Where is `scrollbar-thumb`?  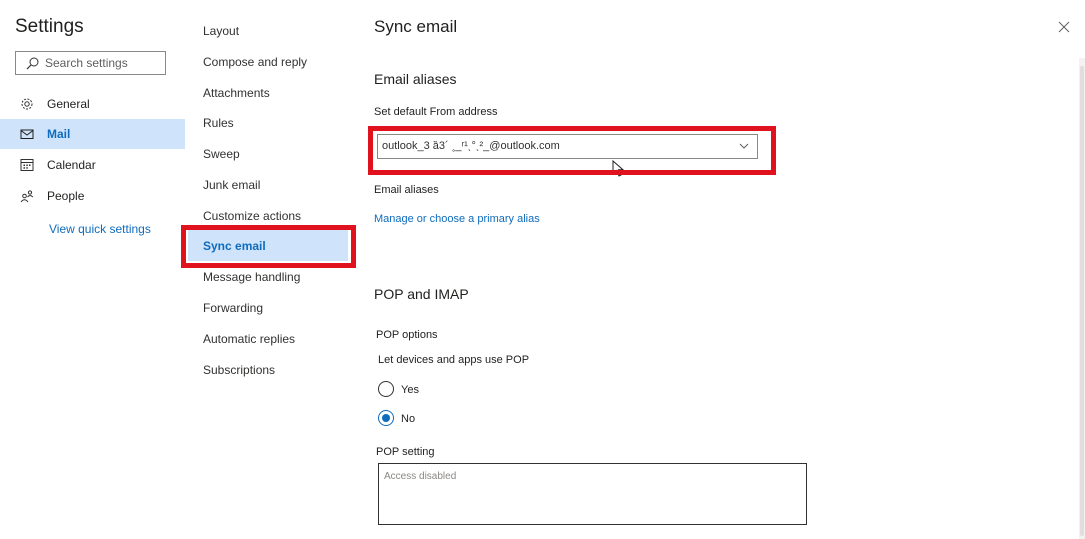
scrollbar-thumb is located at coordinates (1082, 301).